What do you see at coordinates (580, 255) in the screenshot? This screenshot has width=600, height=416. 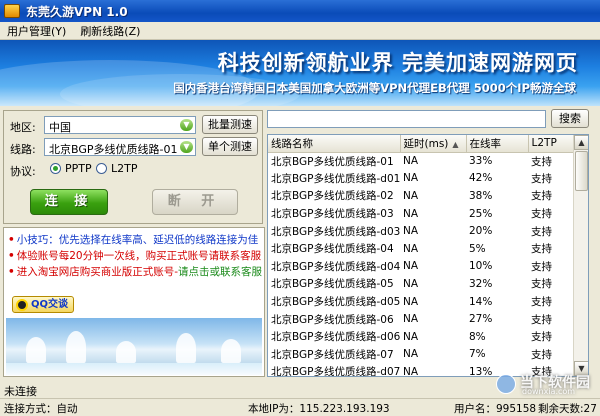 I see `vertical-scrollbar: ▲ ▼` at bounding box center [580, 255].